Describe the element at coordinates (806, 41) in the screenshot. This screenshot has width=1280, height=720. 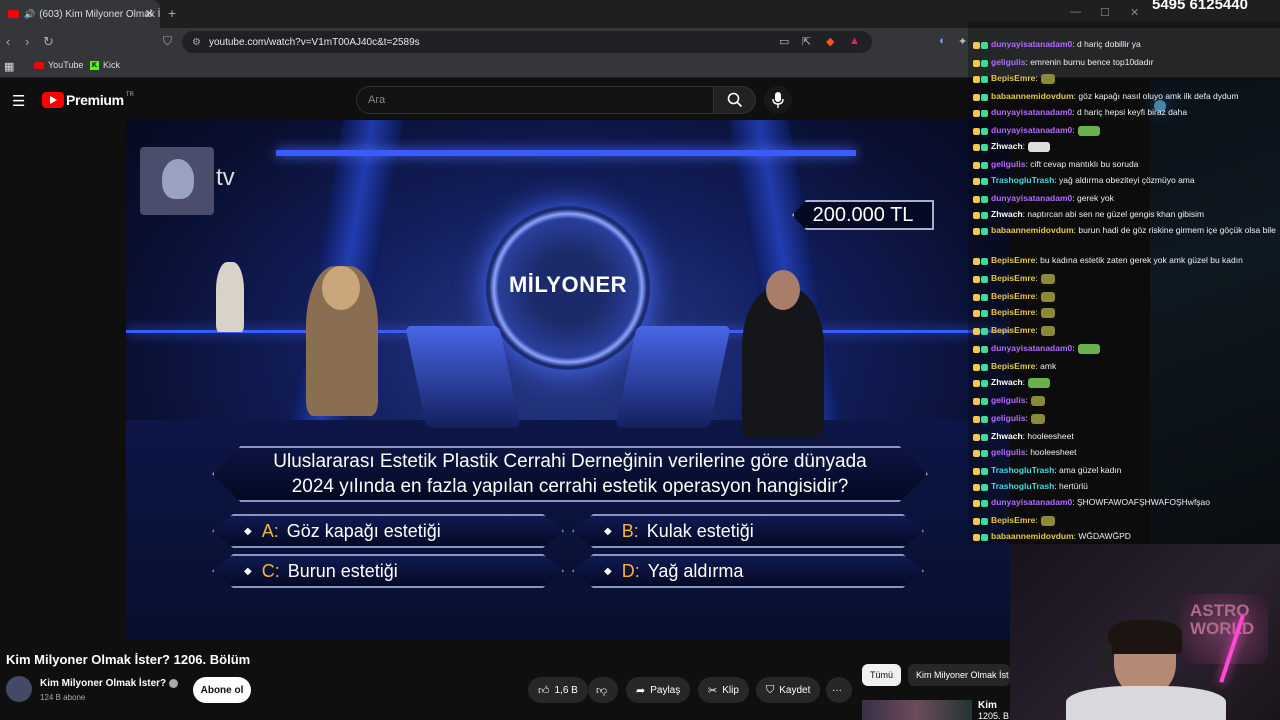
I see `share-icon: ⇱` at that location.